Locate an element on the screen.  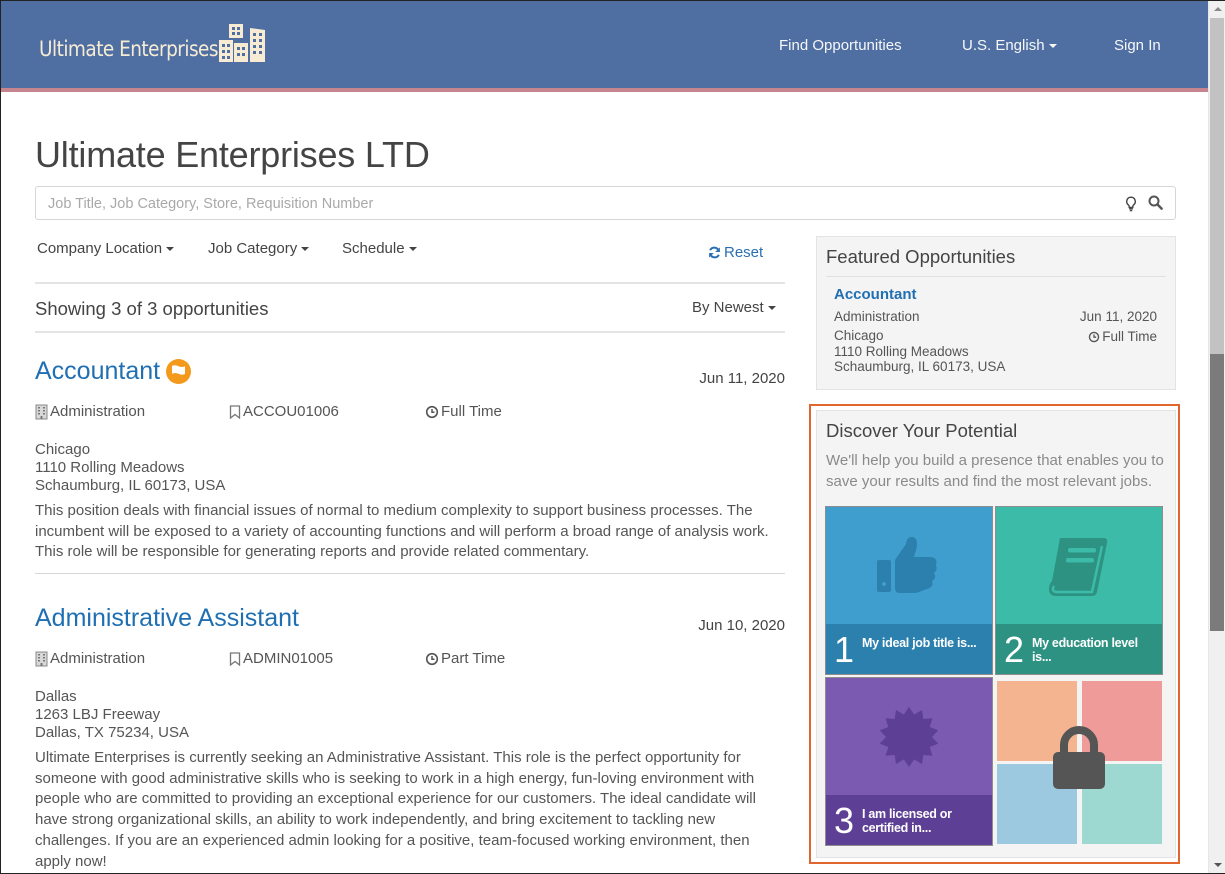
filter-job-category: Job Category is located at coordinates (259, 248).